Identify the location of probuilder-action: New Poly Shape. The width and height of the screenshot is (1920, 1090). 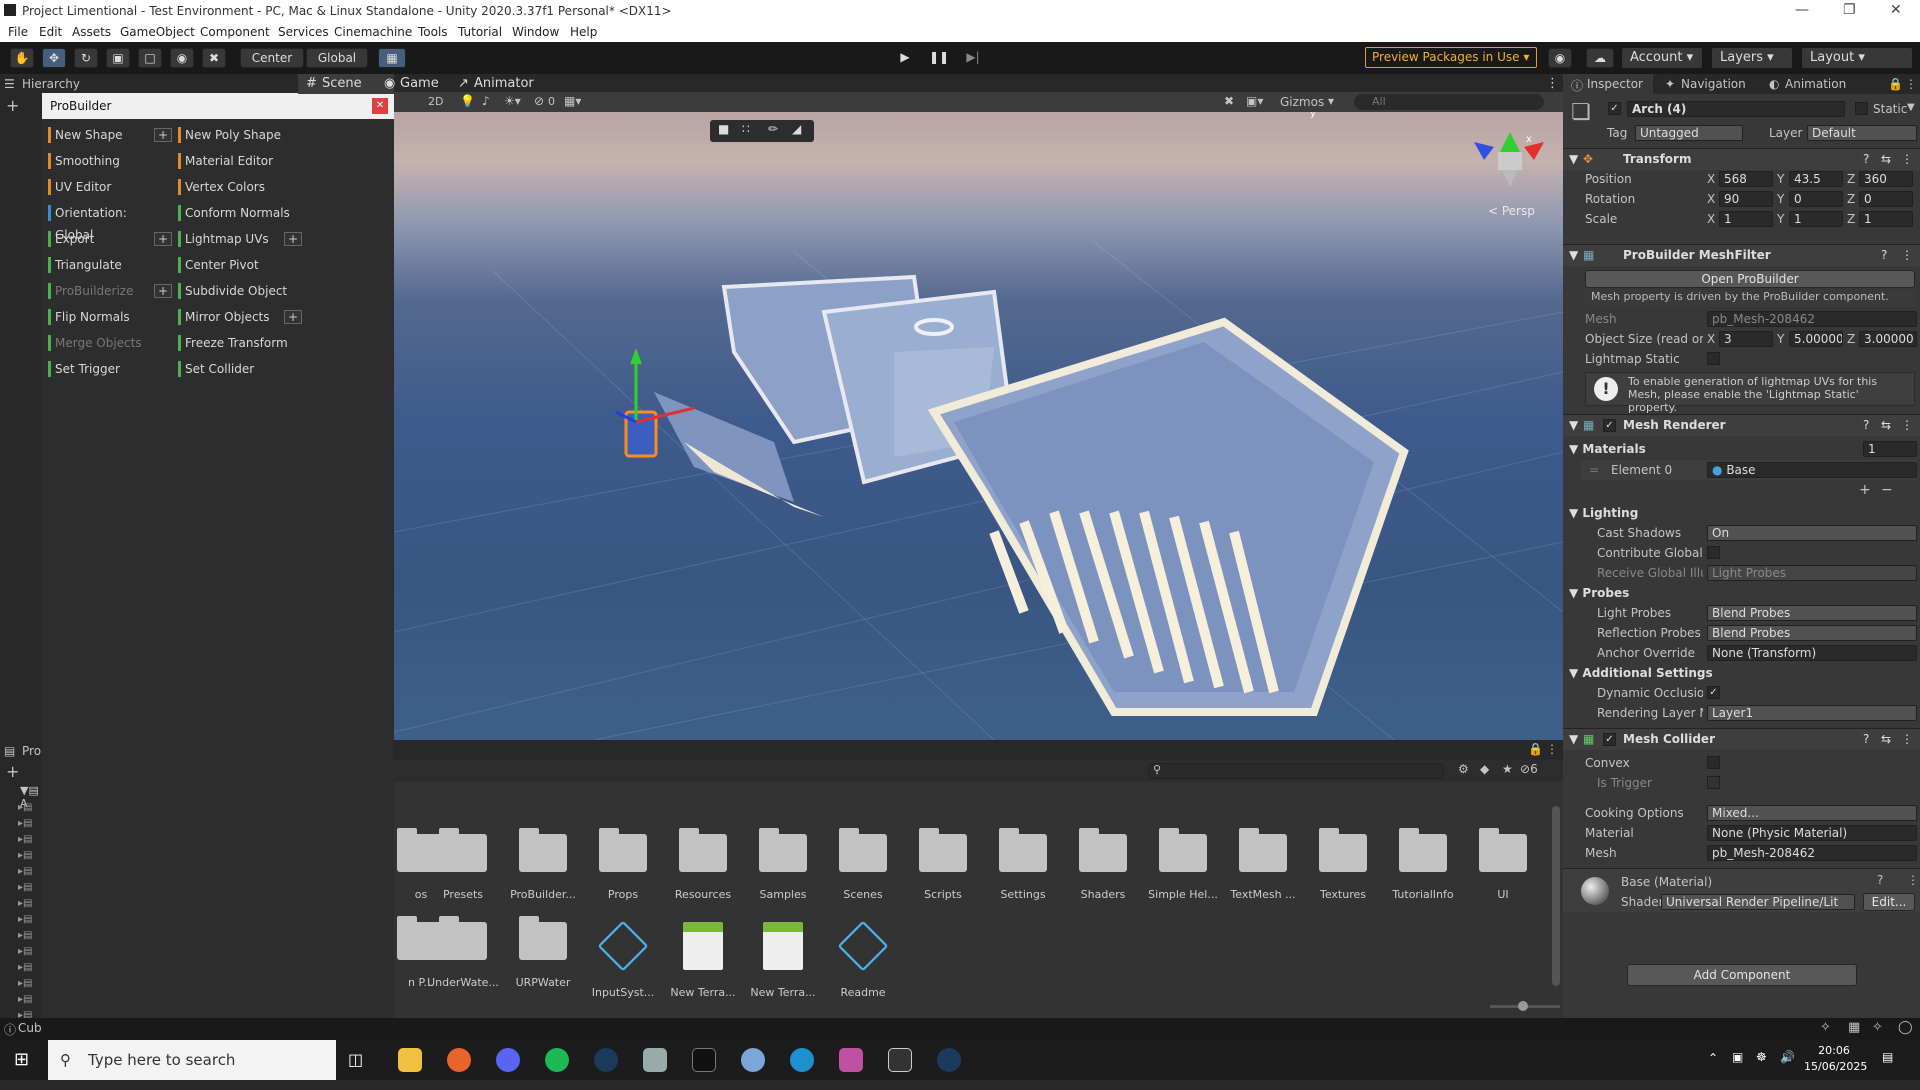
(238, 135).